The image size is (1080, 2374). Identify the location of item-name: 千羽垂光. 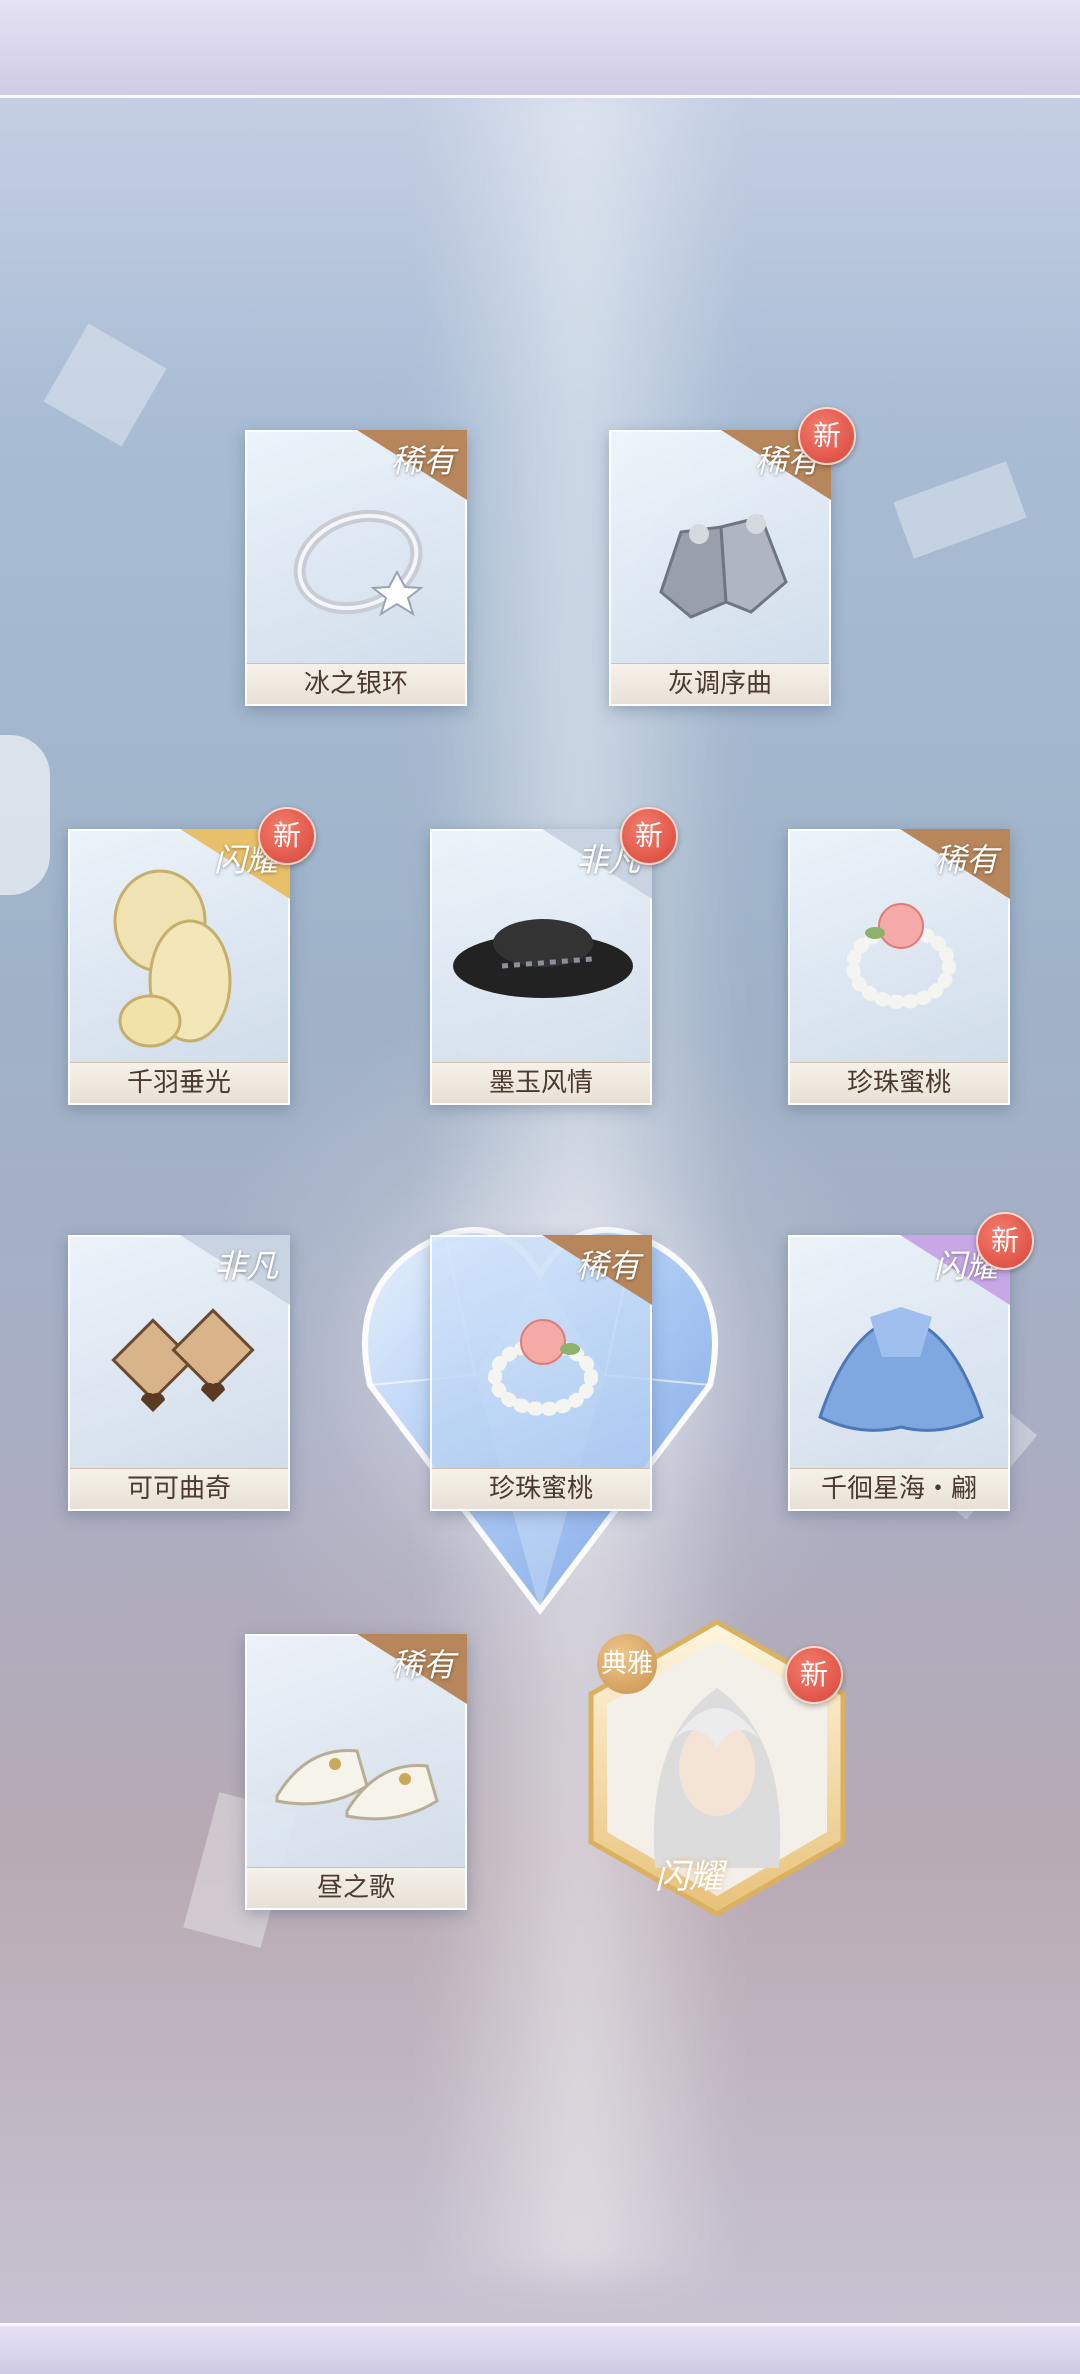
(179, 1082).